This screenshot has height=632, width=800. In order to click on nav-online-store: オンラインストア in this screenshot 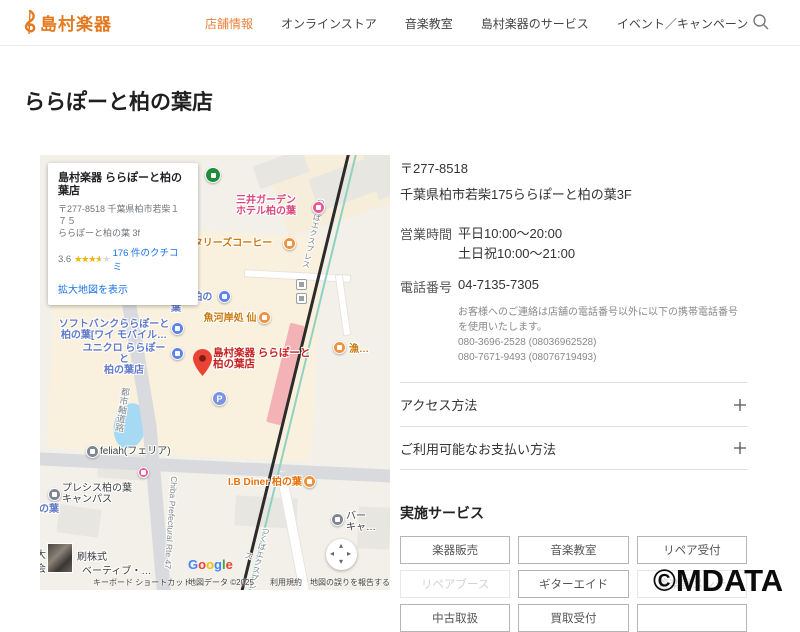, I will do `click(329, 23)`.